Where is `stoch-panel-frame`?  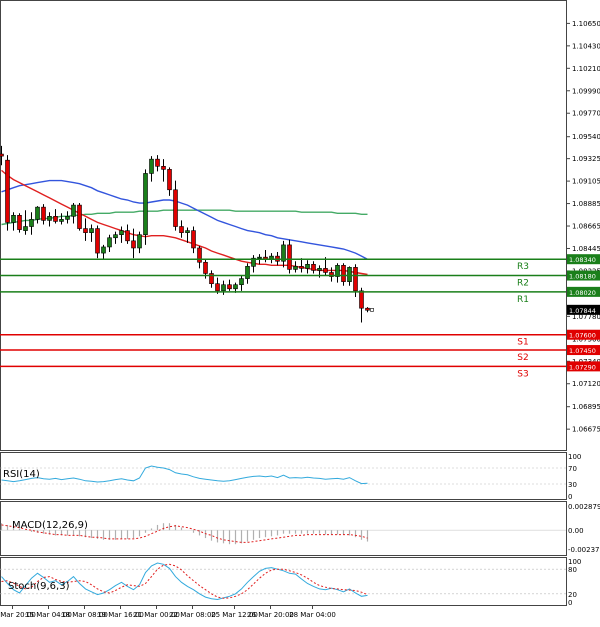 stoch-panel-frame is located at coordinates (283, 581).